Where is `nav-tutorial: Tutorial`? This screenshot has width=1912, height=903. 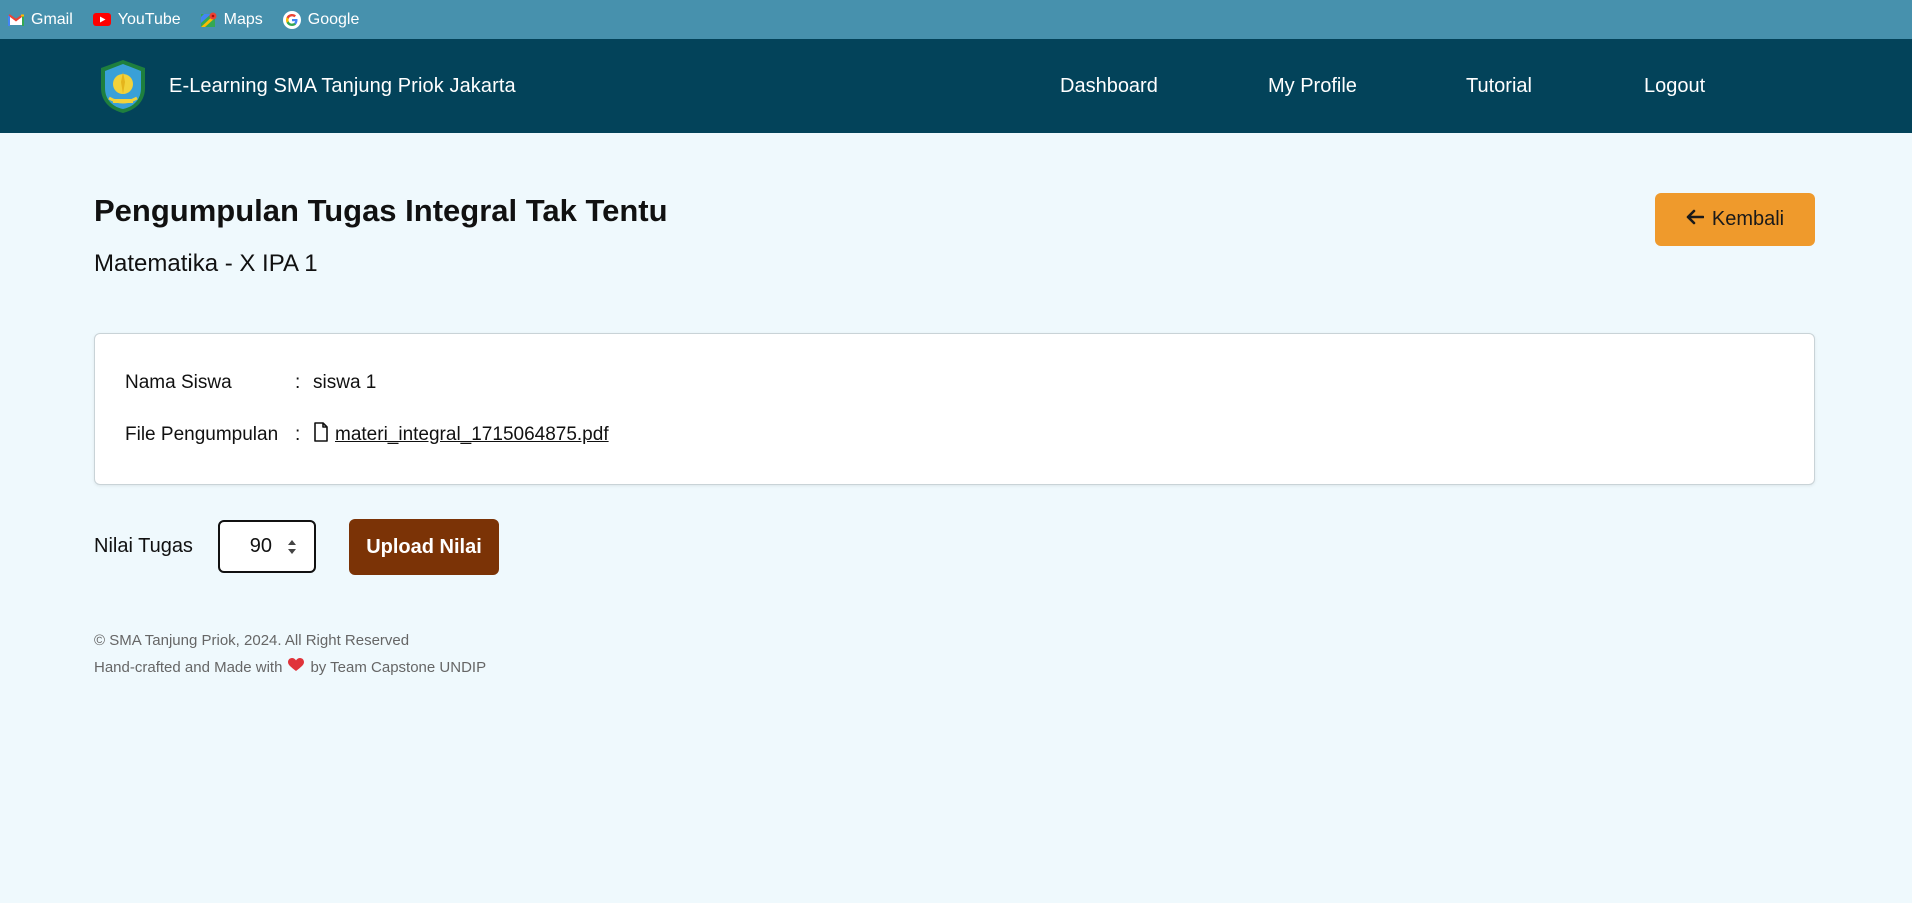 nav-tutorial: Tutorial is located at coordinates (1499, 86).